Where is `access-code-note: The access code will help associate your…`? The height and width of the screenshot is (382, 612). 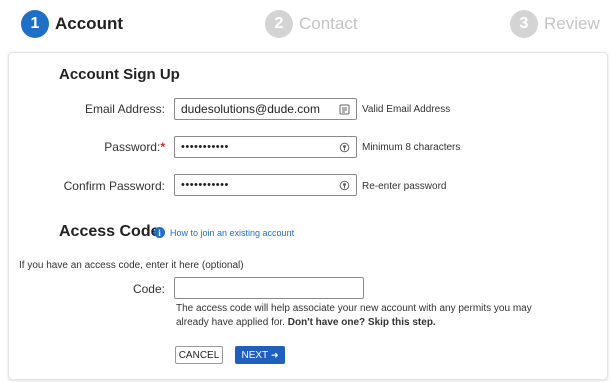 access-code-note: The access code will help associate your… is located at coordinates (371, 316).